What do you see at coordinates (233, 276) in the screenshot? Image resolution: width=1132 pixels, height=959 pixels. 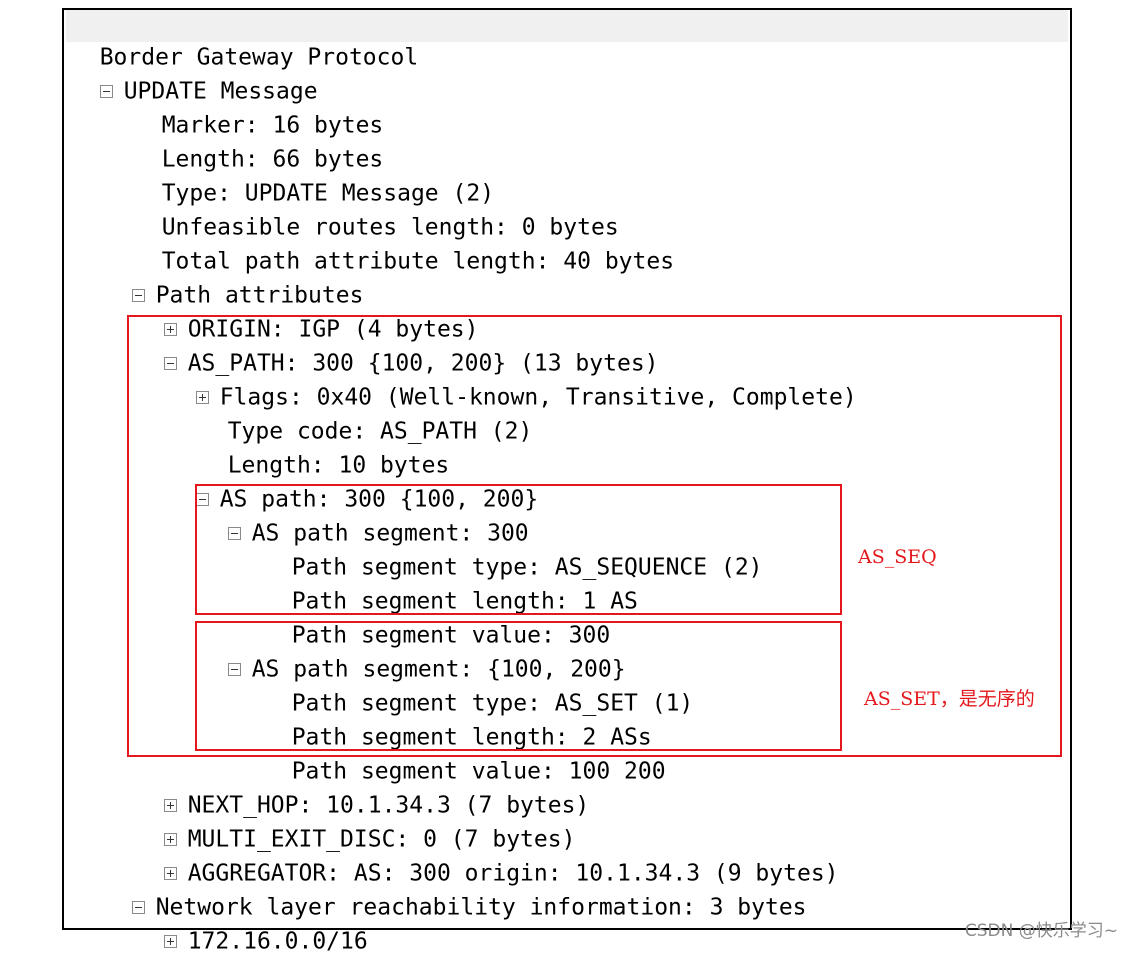 I see `tree-row-path-attributes: Path attributes` at bounding box center [233, 276].